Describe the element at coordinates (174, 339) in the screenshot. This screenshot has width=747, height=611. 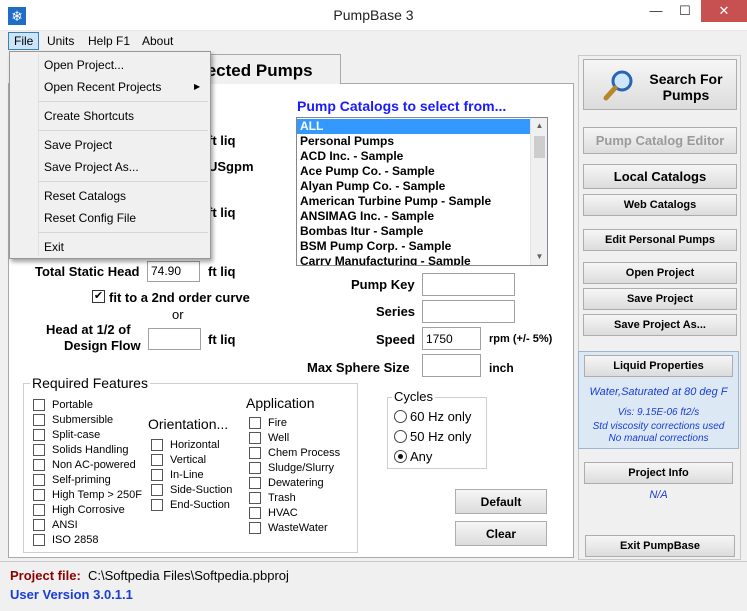
I see `head-half-input` at that location.